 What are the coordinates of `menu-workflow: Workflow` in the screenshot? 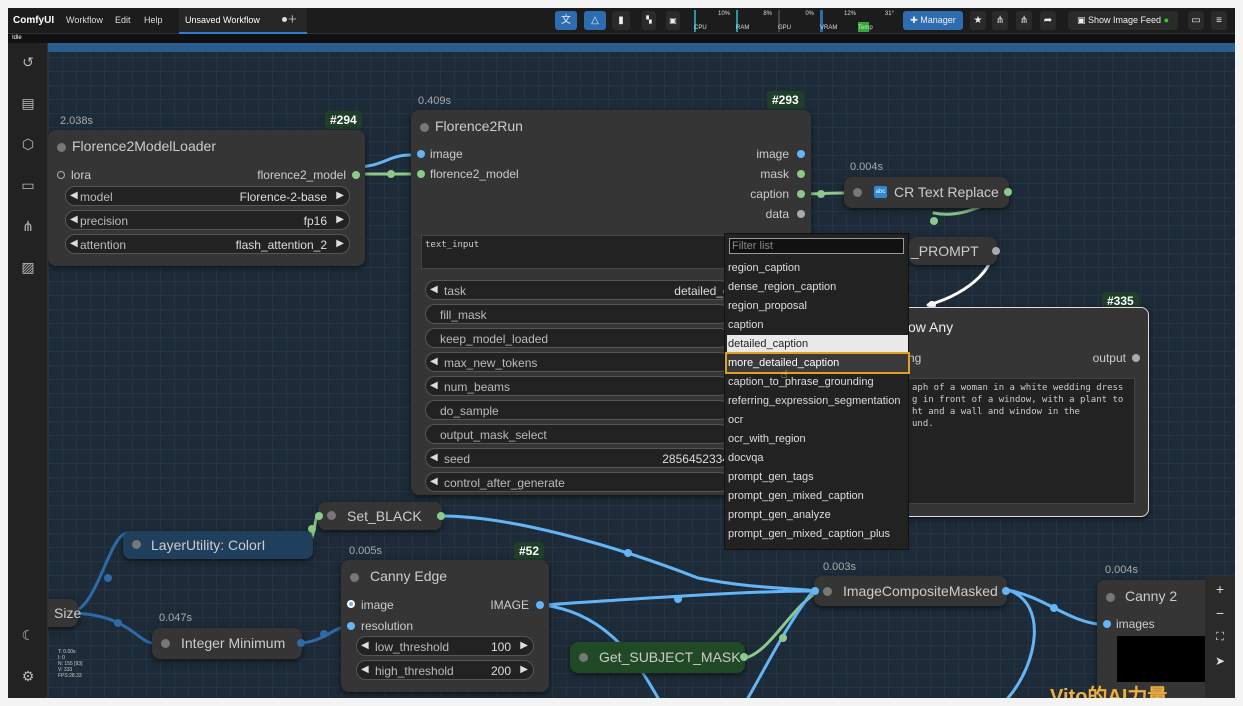 It's located at (84, 20).